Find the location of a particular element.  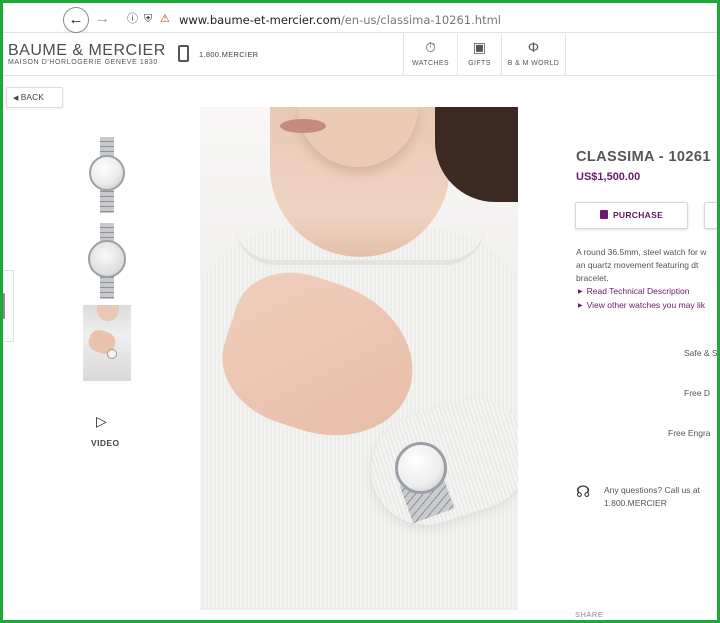

description-line: bracelet. is located at coordinates (592, 278).